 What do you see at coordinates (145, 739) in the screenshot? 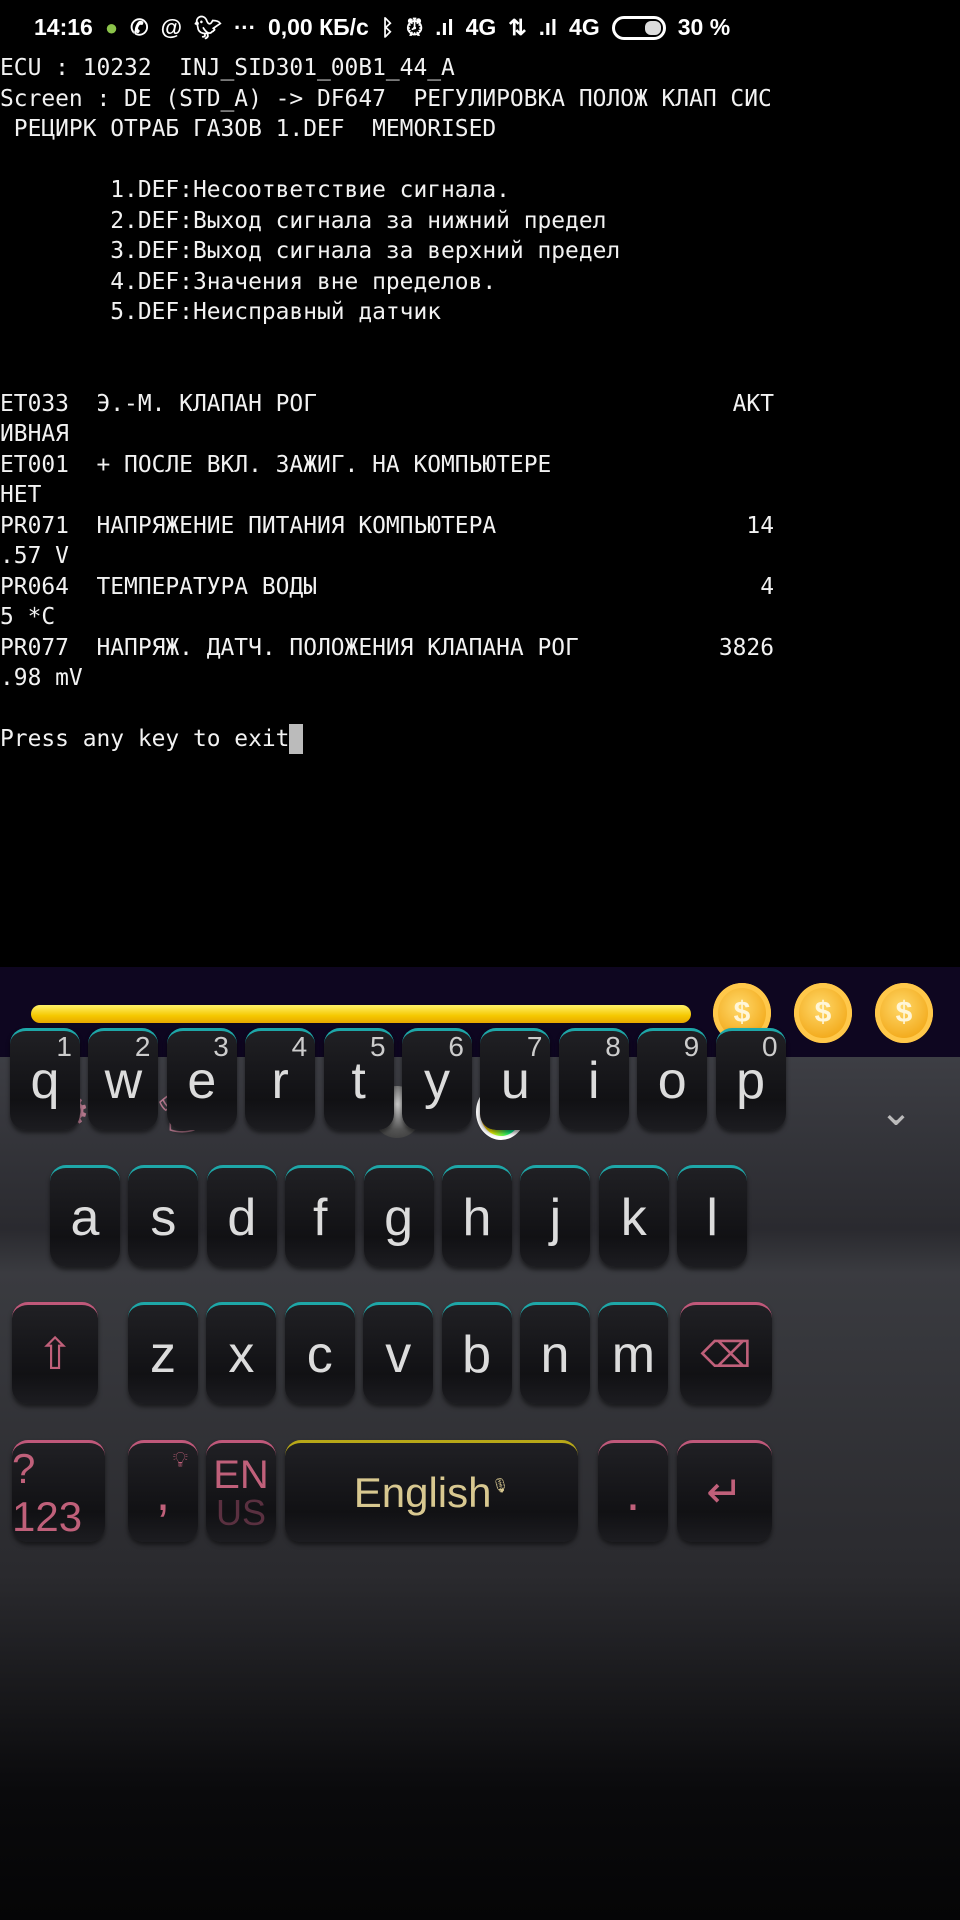
I see `prompt-text: Press any key to exit` at bounding box center [145, 739].